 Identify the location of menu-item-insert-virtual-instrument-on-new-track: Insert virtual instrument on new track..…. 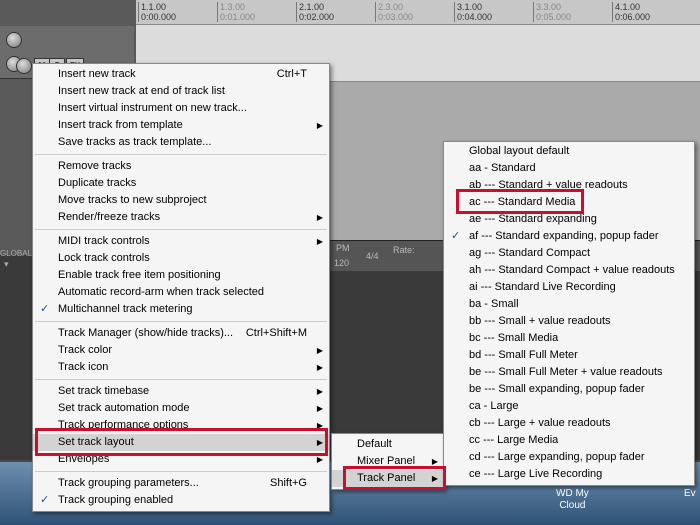
(181, 108).